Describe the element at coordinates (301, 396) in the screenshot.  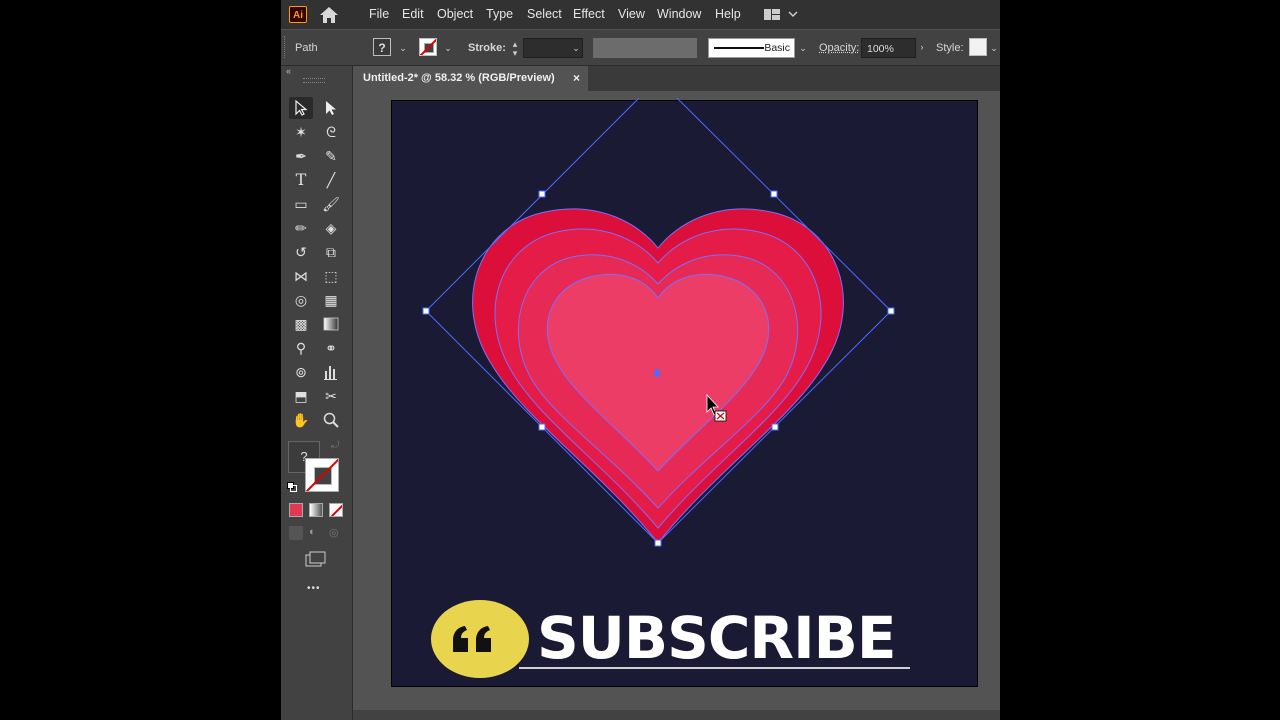
I see `artboard-tool-icon: ⬒` at that location.